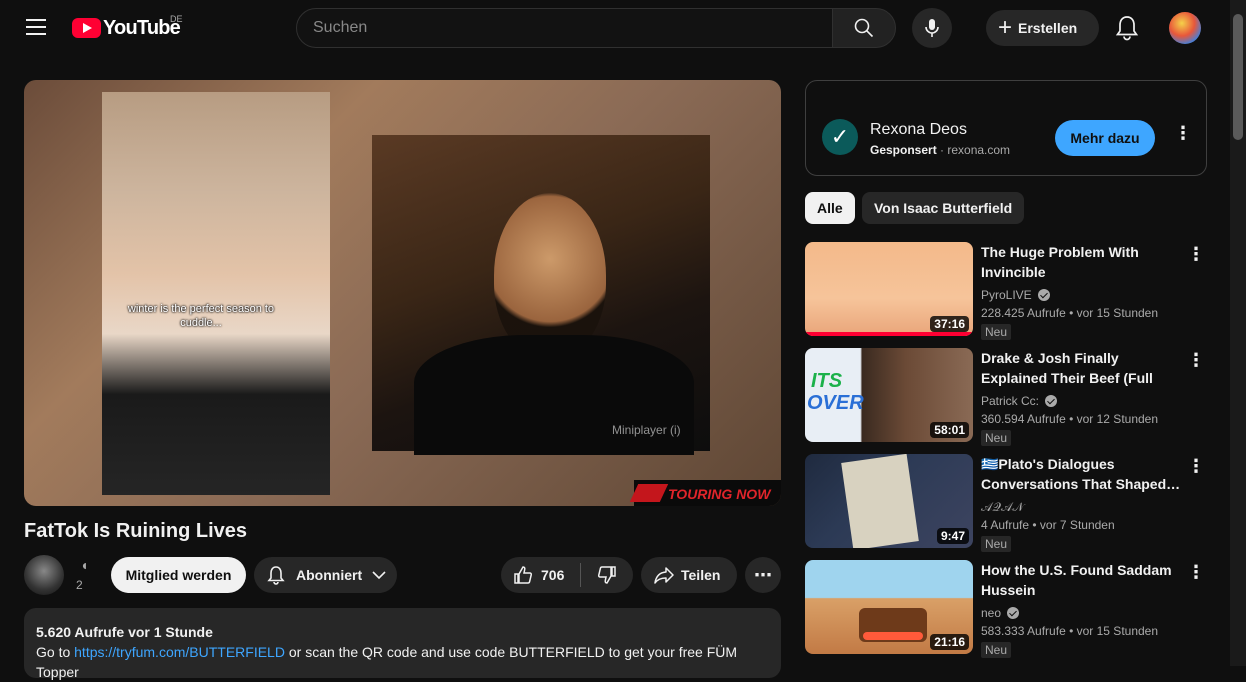 The width and height of the screenshot is (1246, 682). What do you see at coordinates (1048, 525) in the screenshot?
I see `recommendation-stats: 4 Aufrufe • vor 7 Stunden` at bounding box center [1048, 525].